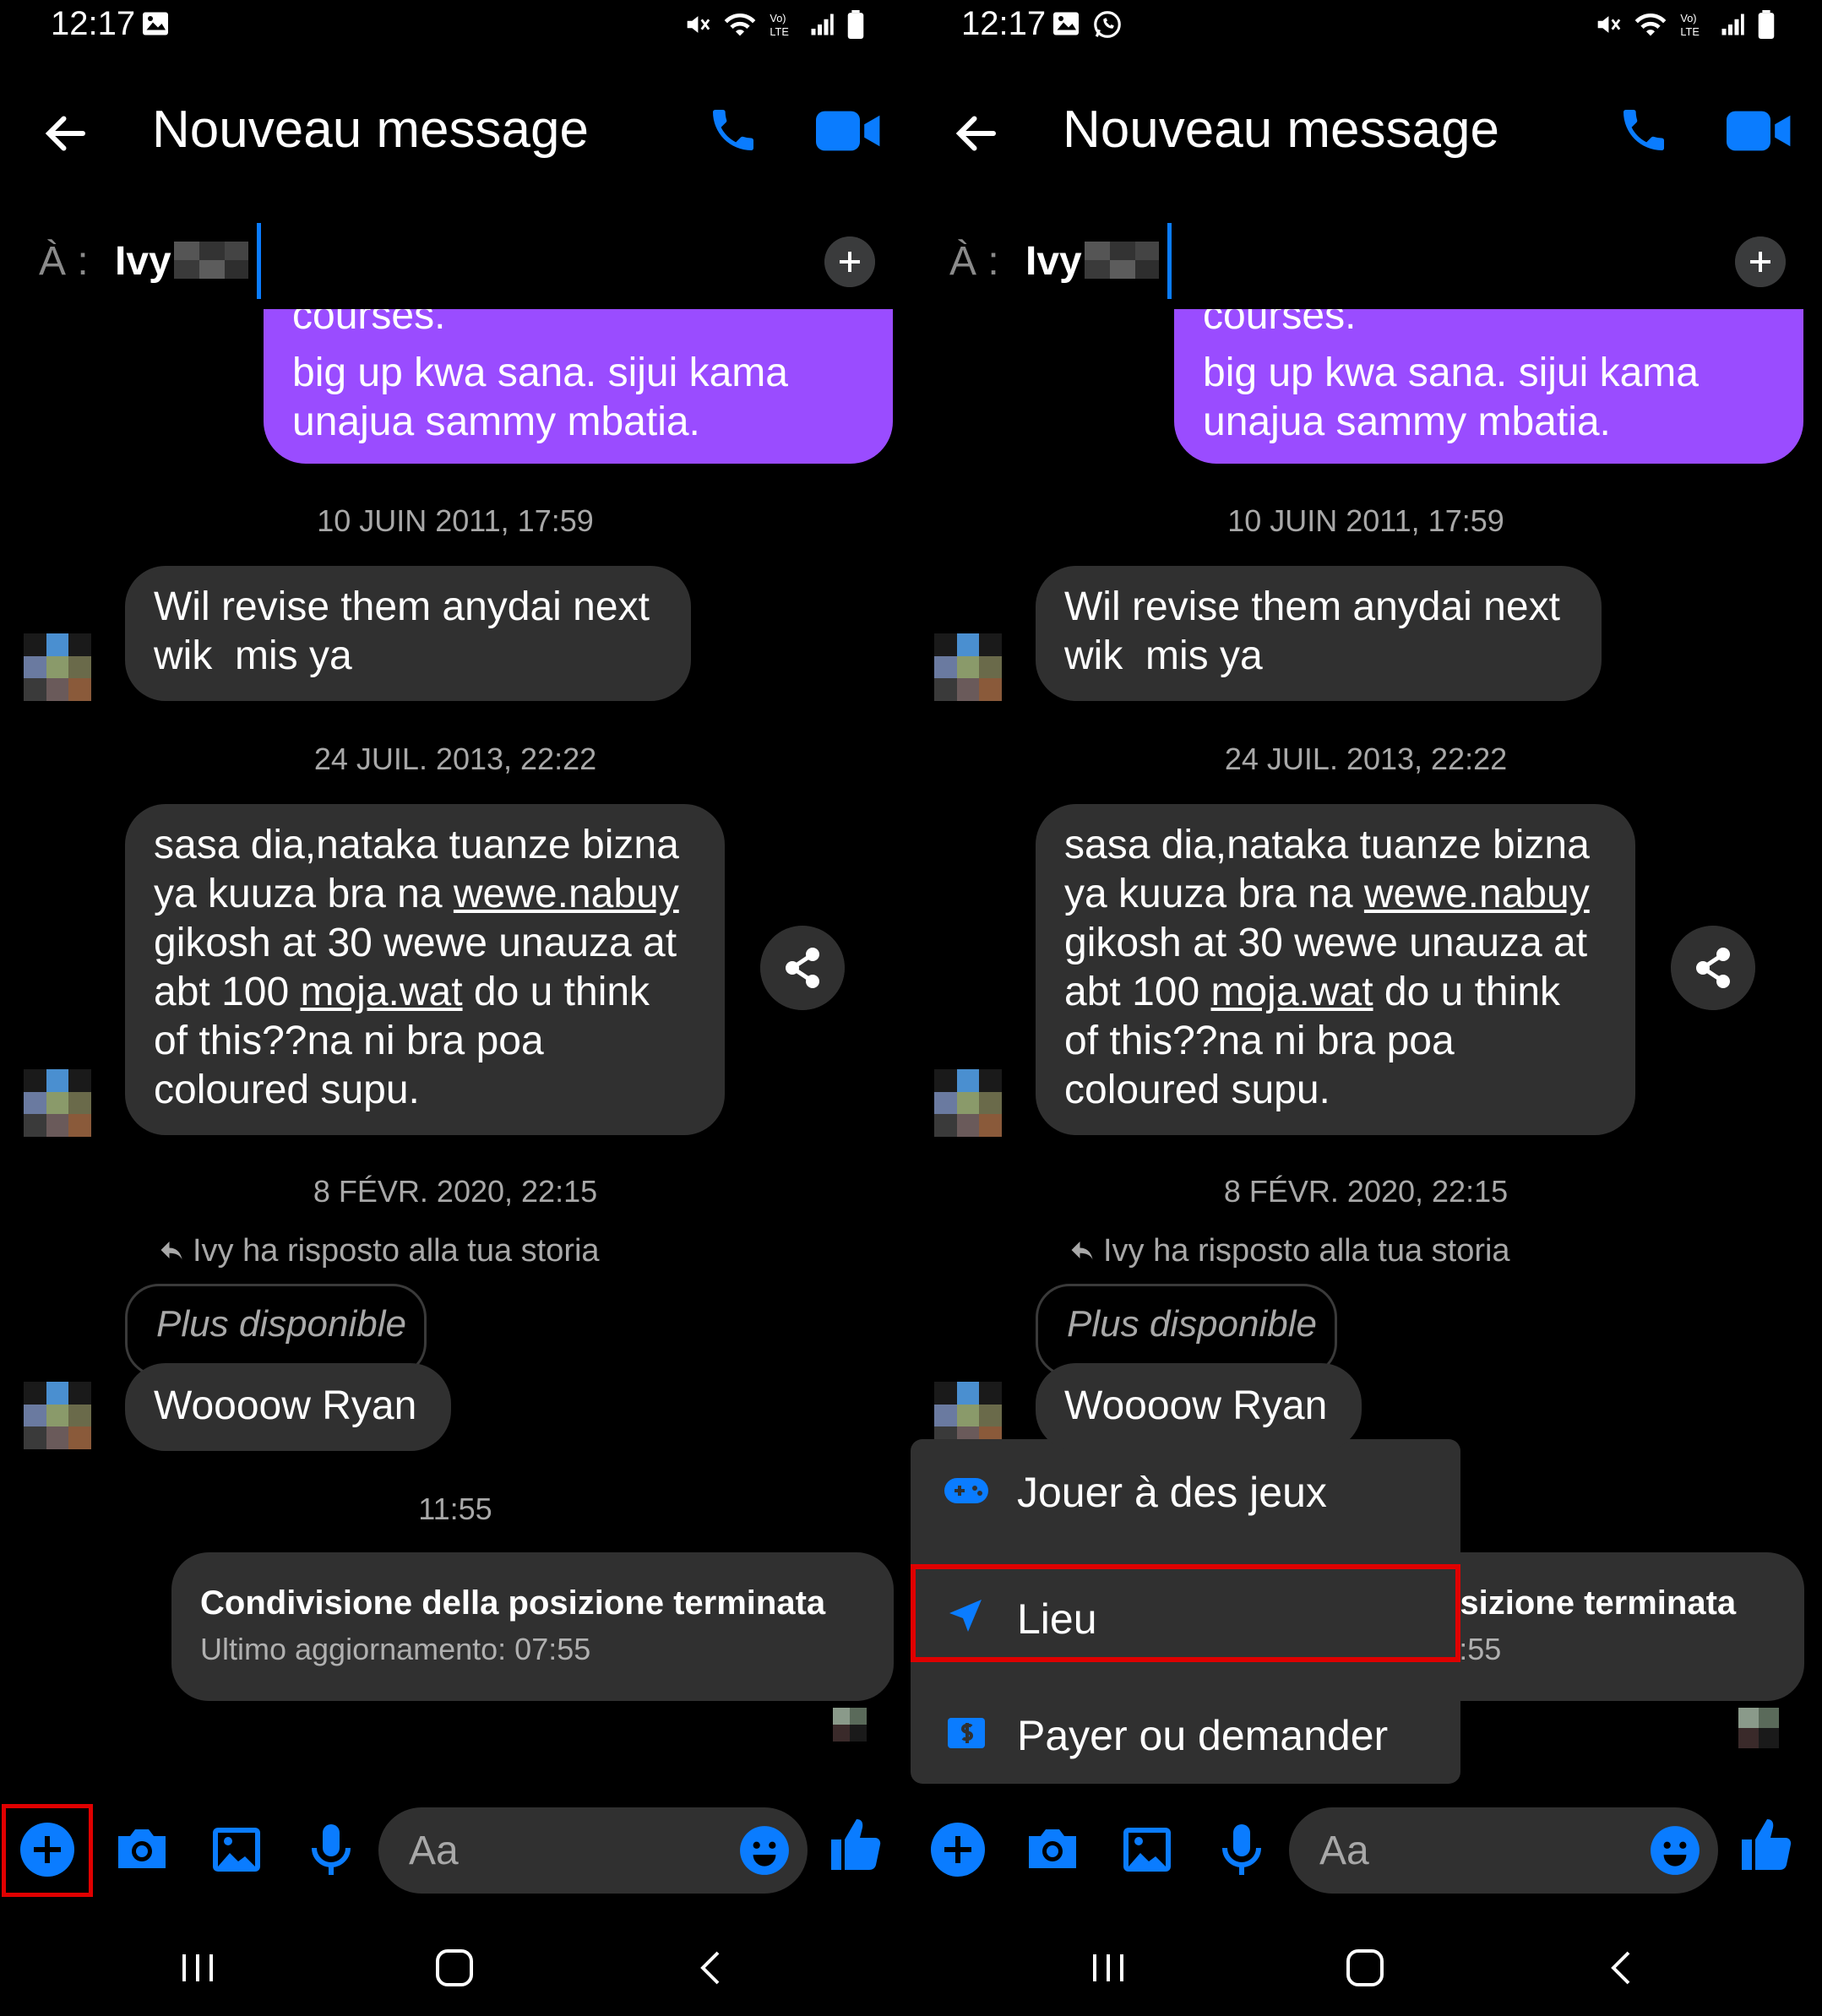 This screenshot has height=2016, width=1822. What do you see at coordinates (47, 1850) in the screenshot?
I see `highlight-plus-button` at bounding box center [47, 1850].